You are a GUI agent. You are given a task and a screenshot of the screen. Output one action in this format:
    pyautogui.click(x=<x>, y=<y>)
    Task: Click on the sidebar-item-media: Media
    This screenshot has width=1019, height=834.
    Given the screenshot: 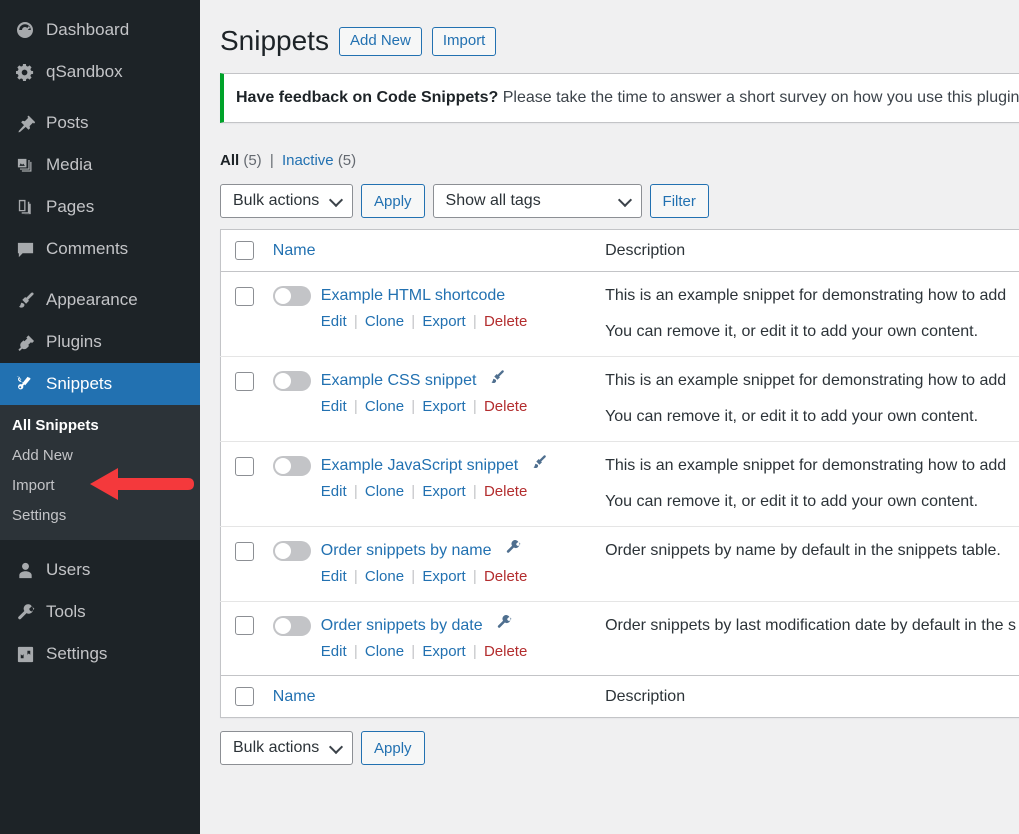 What is the action you would take?
    pyautogui.click(x=100, y=165)
    